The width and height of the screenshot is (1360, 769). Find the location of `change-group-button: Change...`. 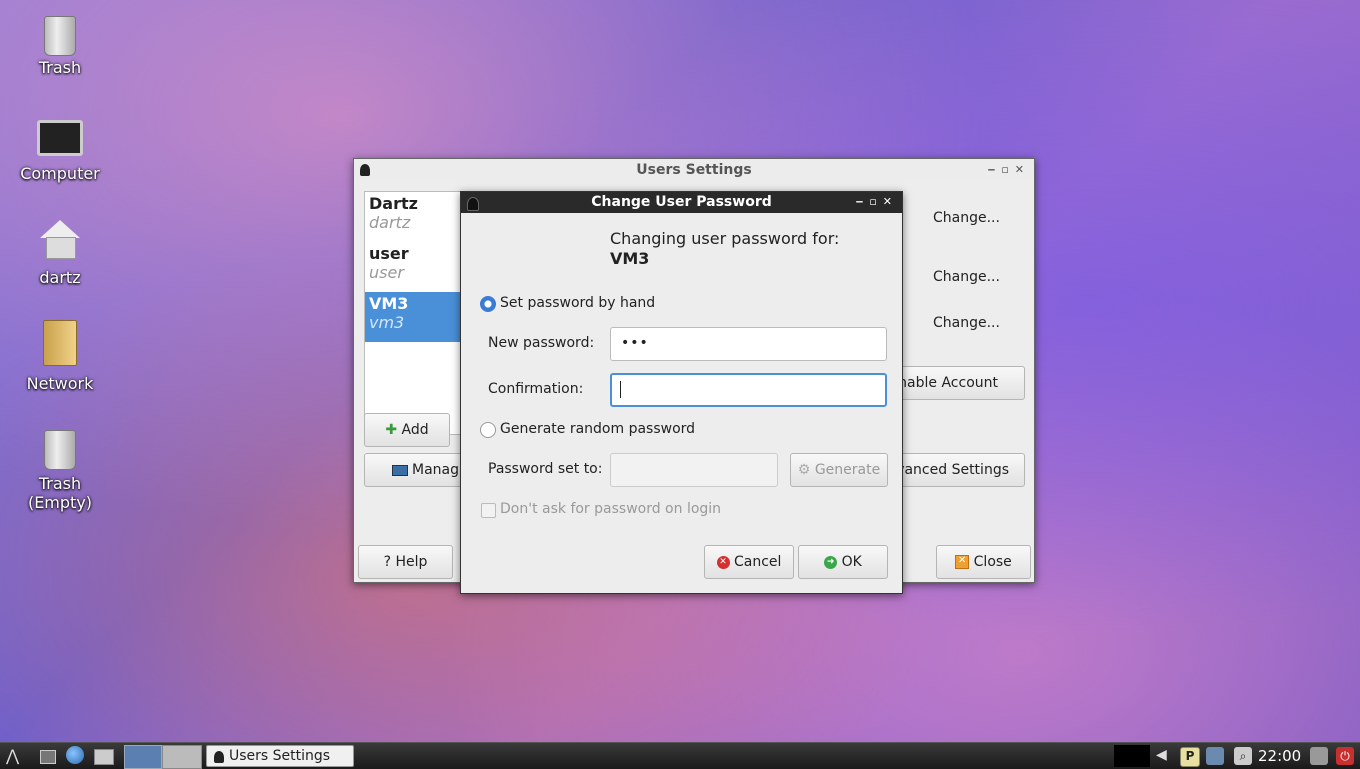

change-group-button: Change... is located at coordinates (966, 277).